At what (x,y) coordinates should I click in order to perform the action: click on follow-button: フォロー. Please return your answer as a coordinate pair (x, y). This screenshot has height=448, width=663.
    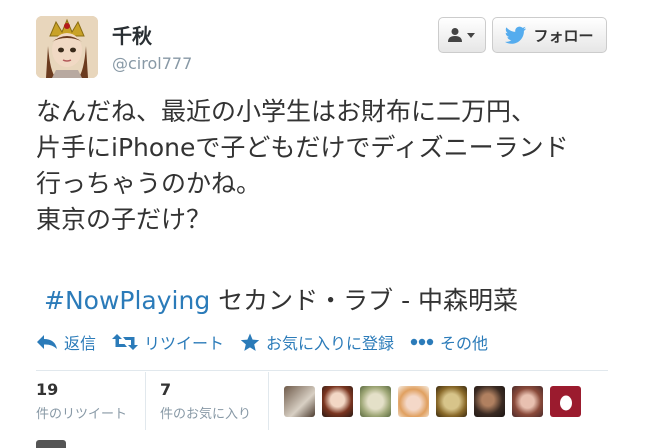
    Looking at the image, I should click on (549, 35).